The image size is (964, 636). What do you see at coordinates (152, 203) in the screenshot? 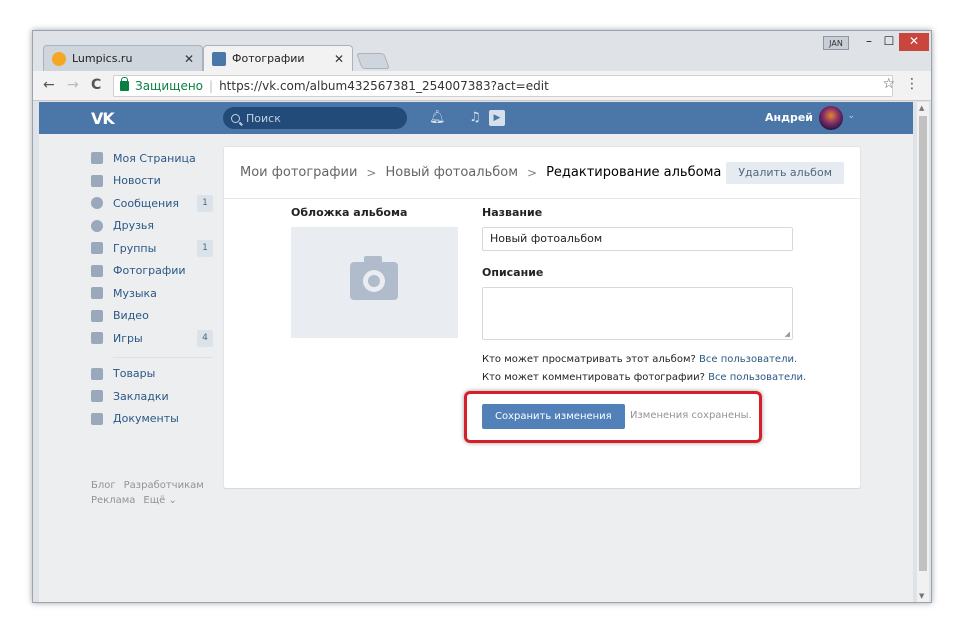
I see `sidebar-item-messages: Сообщения 1` at bounding box center [152, 203].